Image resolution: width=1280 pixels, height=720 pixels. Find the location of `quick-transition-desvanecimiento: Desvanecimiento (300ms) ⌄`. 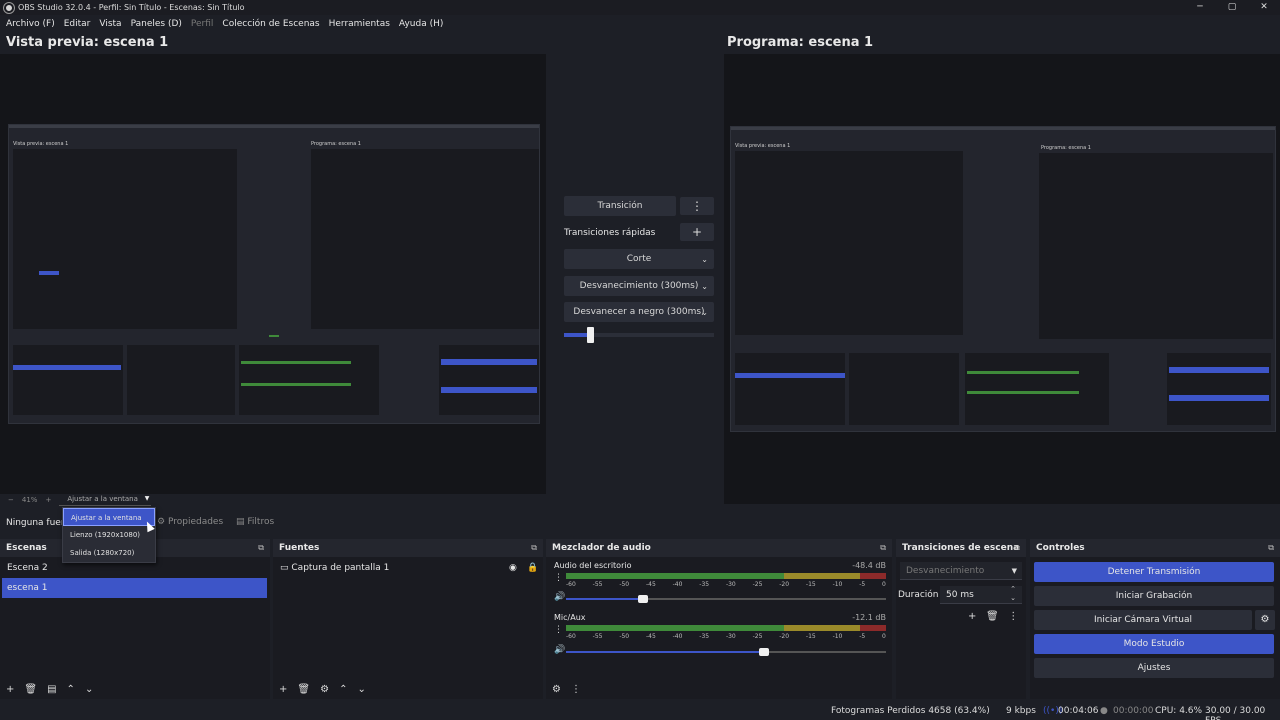

quick-transition-desvanecimiento: Desvanecimiento (300ms) ⌄ is located at coordinates (639, 286).